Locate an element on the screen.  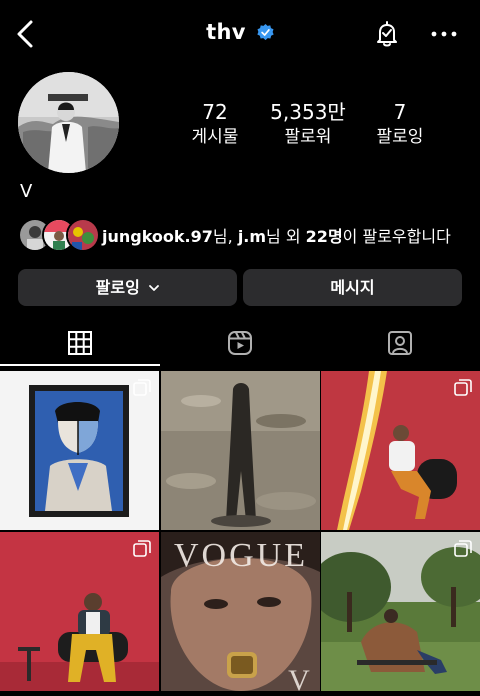
followed-by-separator-2: 님 외 is located at coordinates (286, 236).